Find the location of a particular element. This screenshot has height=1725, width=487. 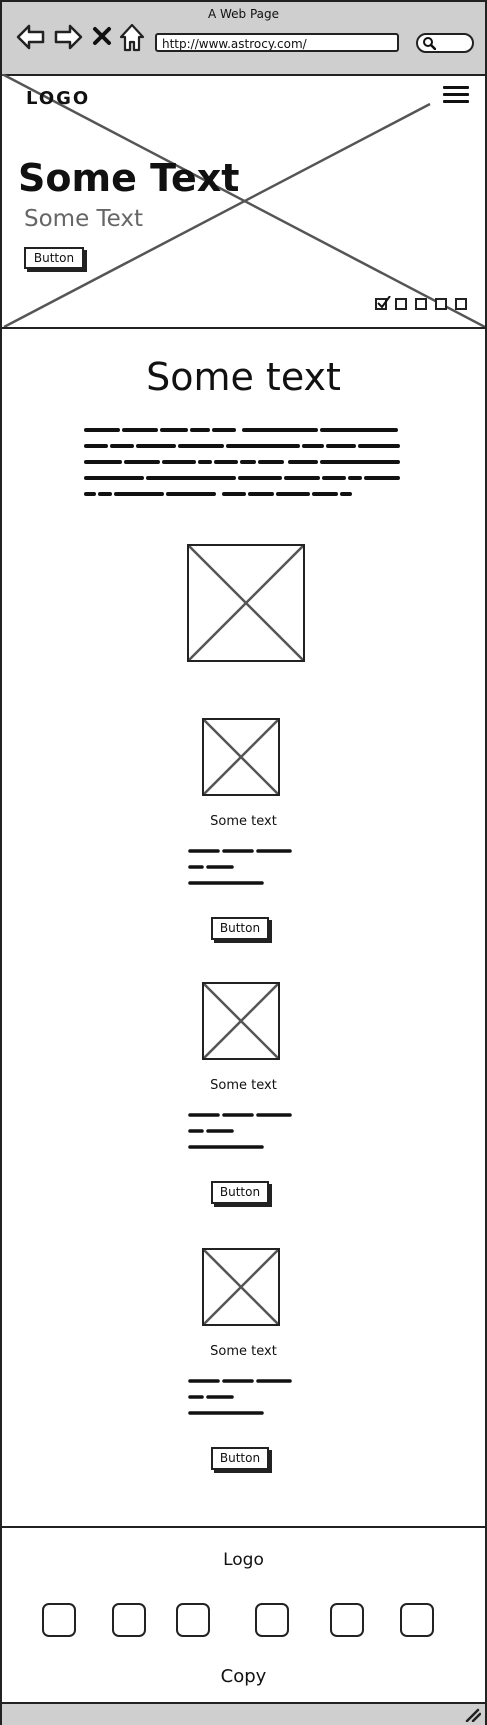

forward-button is located at coordinates (68, 39).